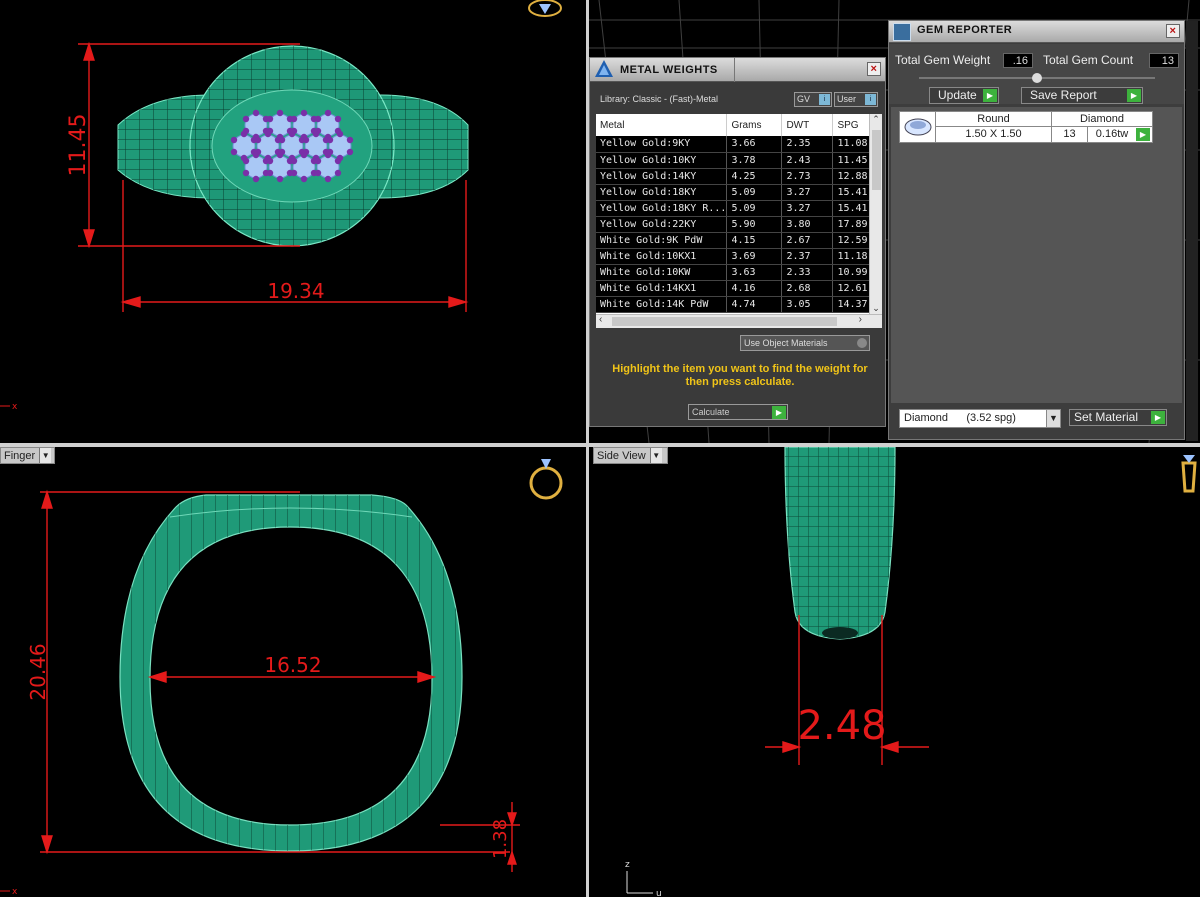 The height and width of the screenshot is (897, 1200). Describe the element at coordinates (600, 445) in the screenshot. I see `viewport-divider-horizontal` at that location.